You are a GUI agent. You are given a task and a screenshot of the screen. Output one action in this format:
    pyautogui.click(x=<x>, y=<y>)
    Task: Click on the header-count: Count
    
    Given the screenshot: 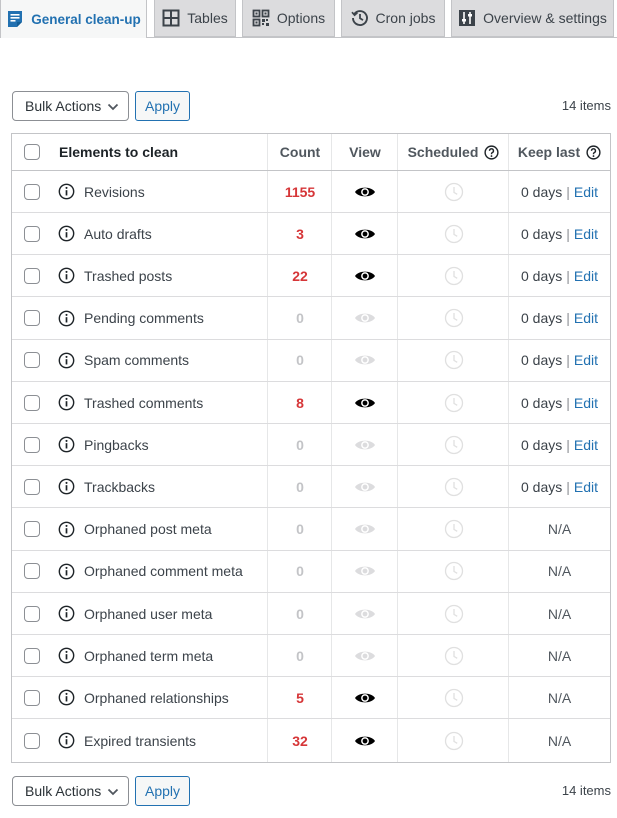 What is the action you would take?
    pyautogui.click(x=300, y=152)
    